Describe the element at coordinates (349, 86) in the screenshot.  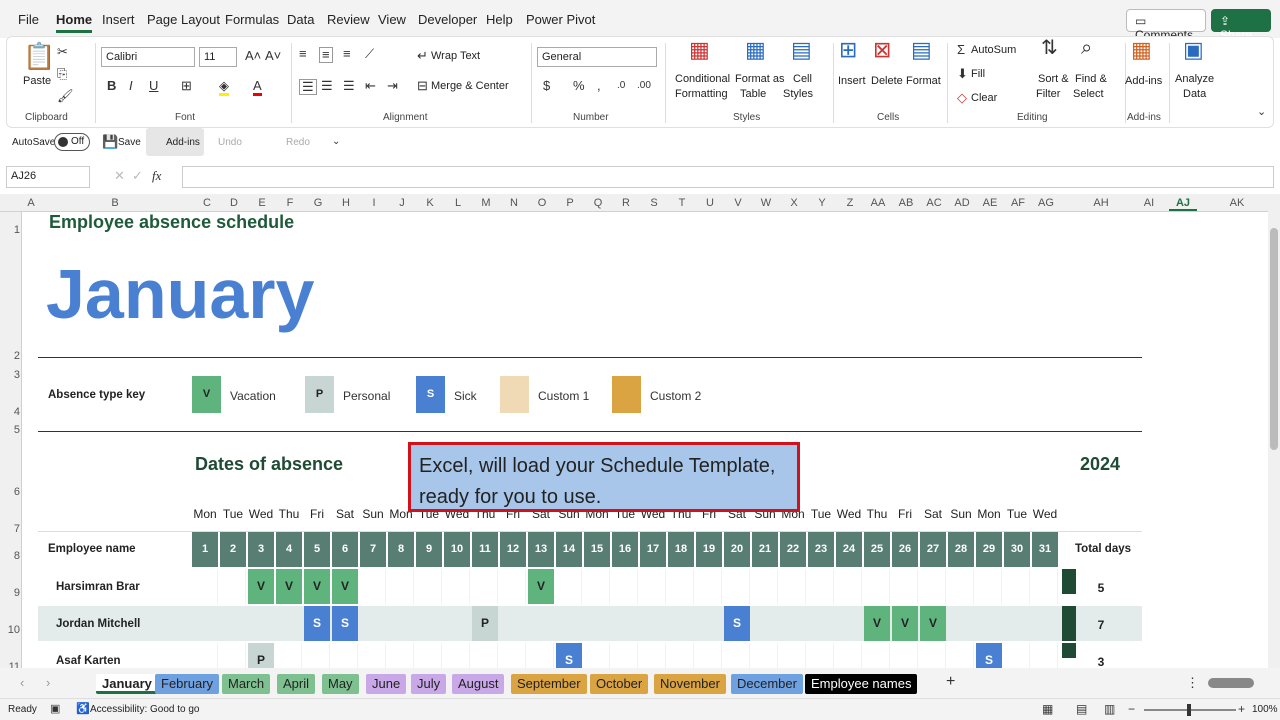
I see `align-right-icon: ☰` at that location.